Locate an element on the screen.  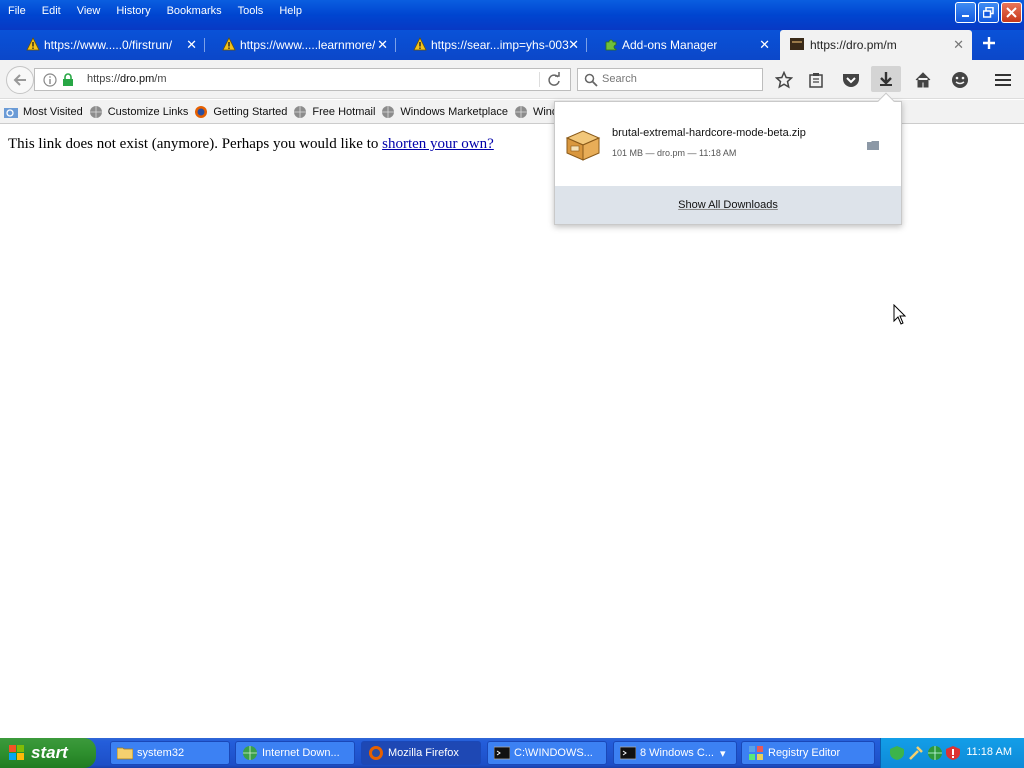
clock: 11:18 AM is located at coordinates (989, 752).